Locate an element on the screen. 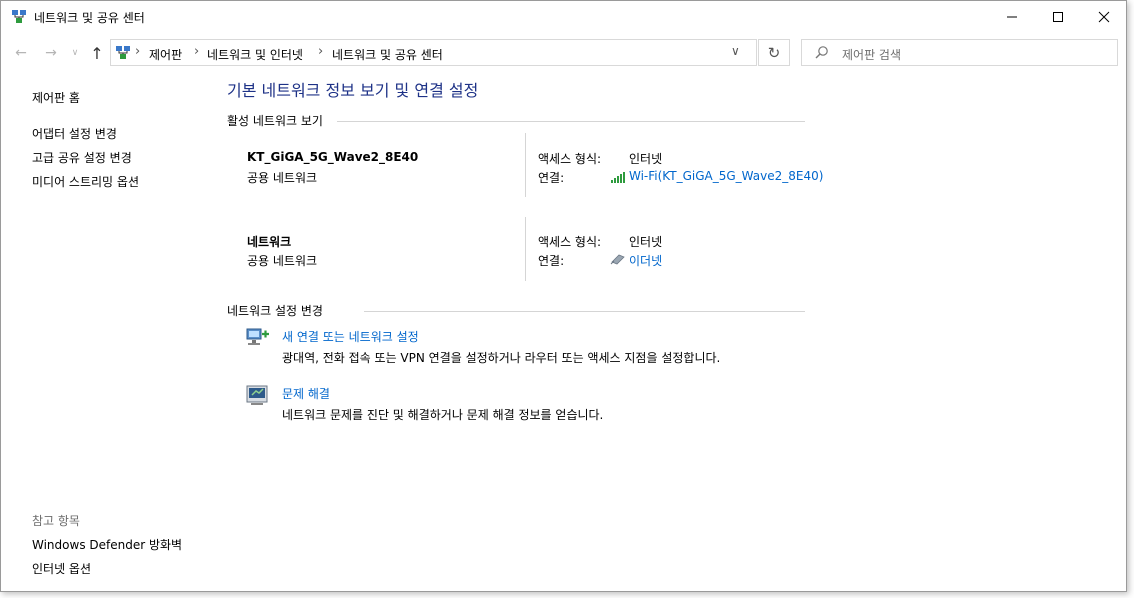 This screenshot has height=598, width=1134. recent-locations-button: ∨ is located at coordinates (75, 53).